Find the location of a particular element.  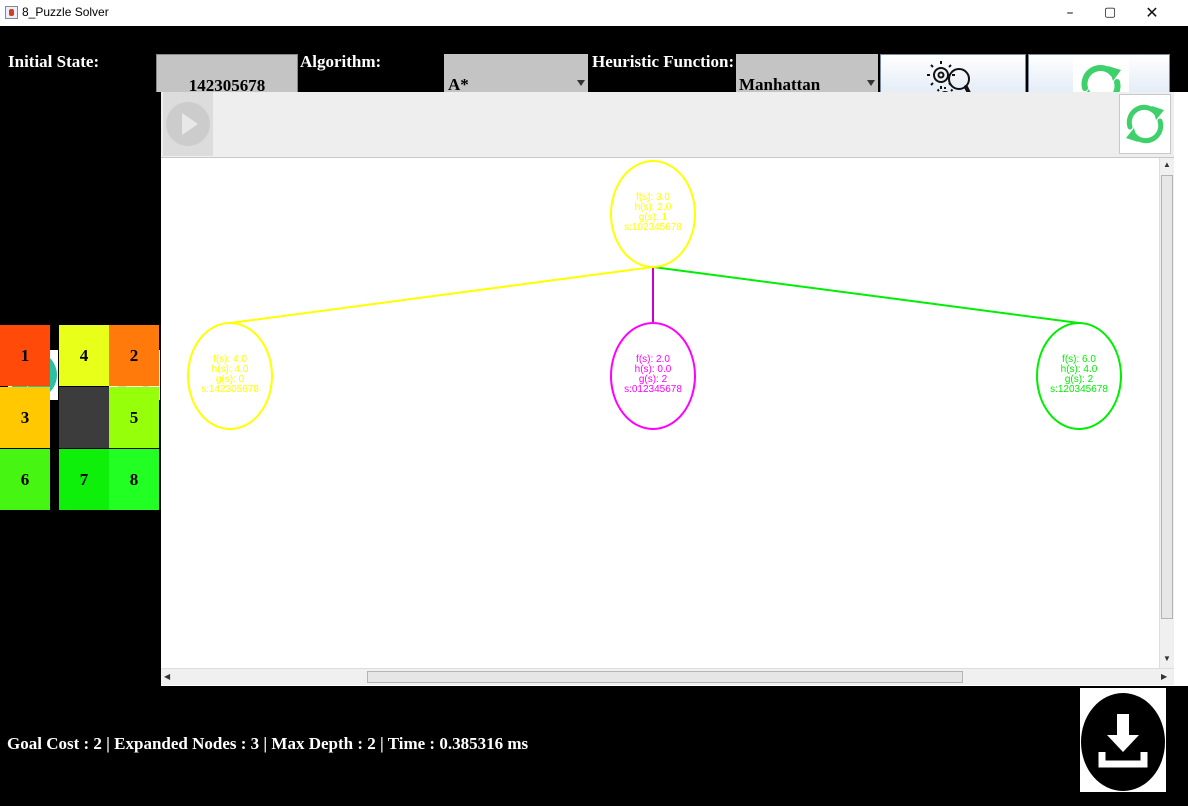

tree-toolbar is located at coordinates (667, 125).